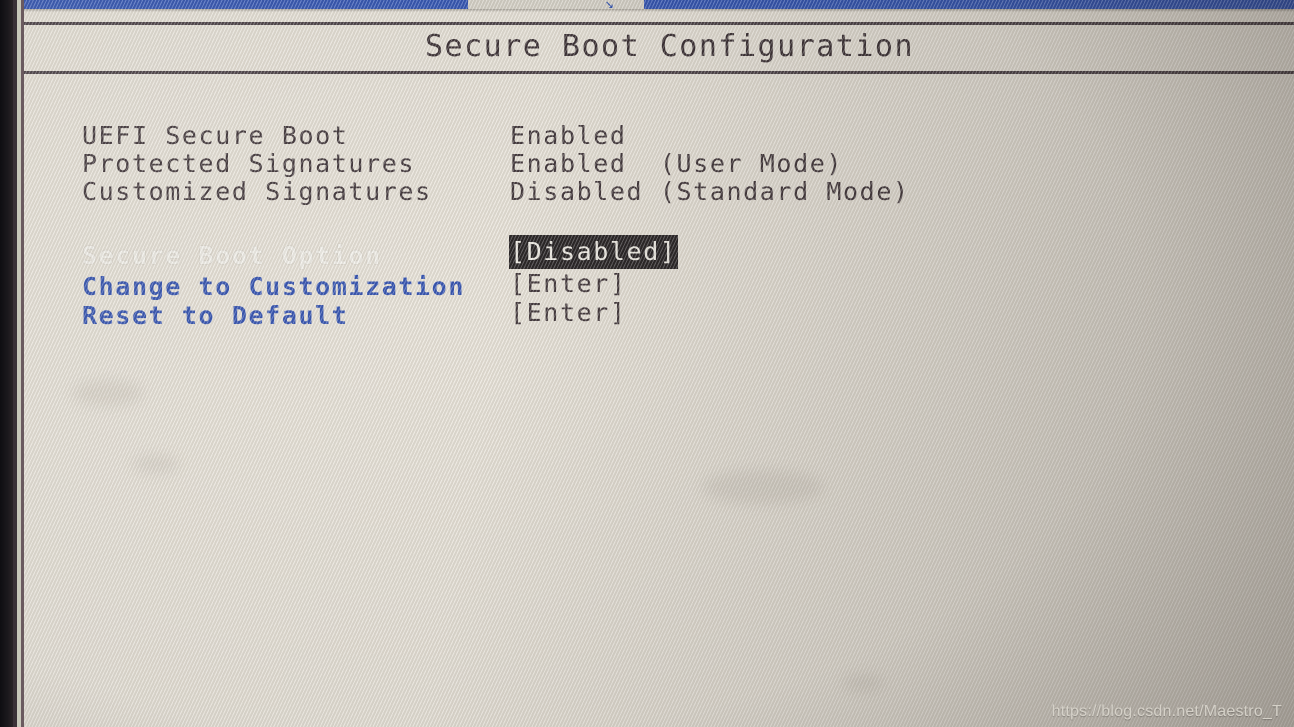 This screenshot has height=727, width=1294. I want to click on selected-value-highlight: [Disabled], so click(593, 252).